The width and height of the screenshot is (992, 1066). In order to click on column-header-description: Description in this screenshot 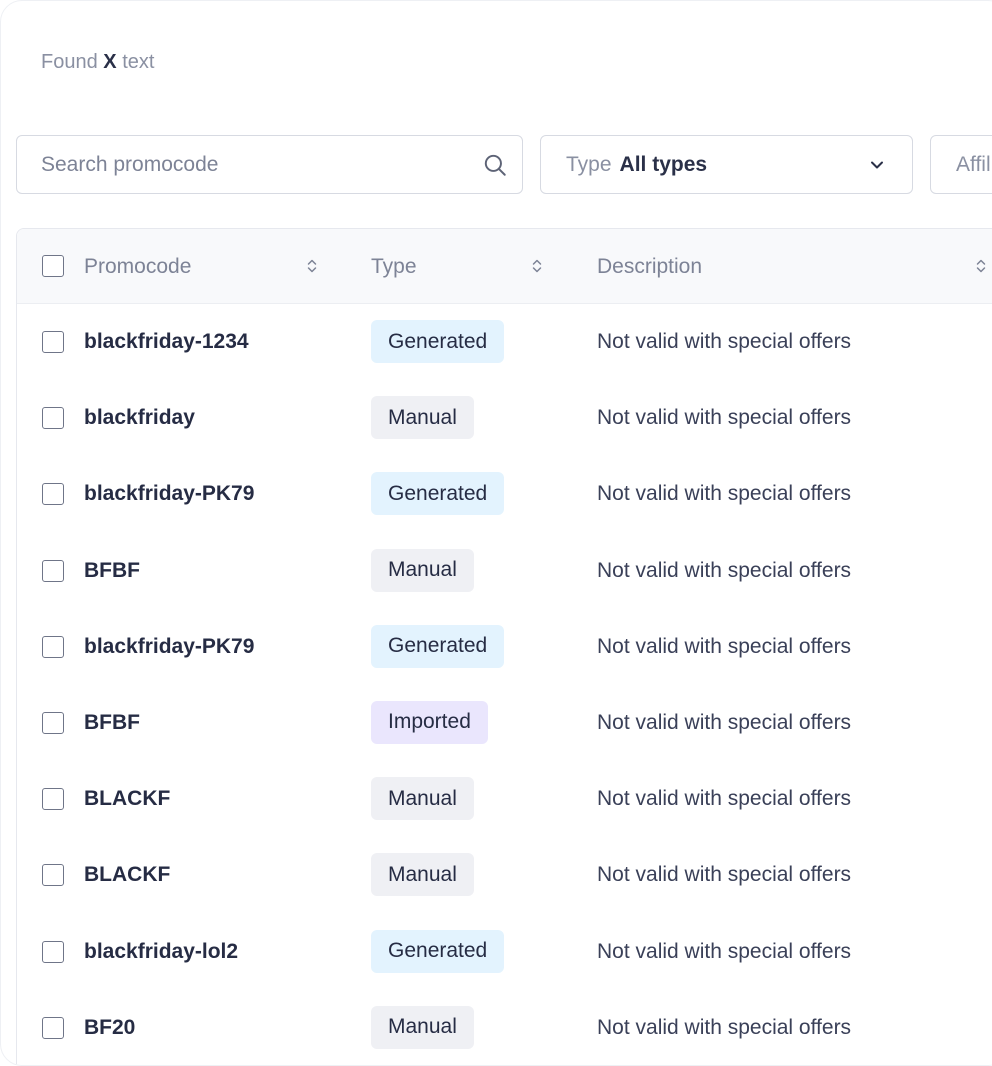, I will do `click(649, 266)`.